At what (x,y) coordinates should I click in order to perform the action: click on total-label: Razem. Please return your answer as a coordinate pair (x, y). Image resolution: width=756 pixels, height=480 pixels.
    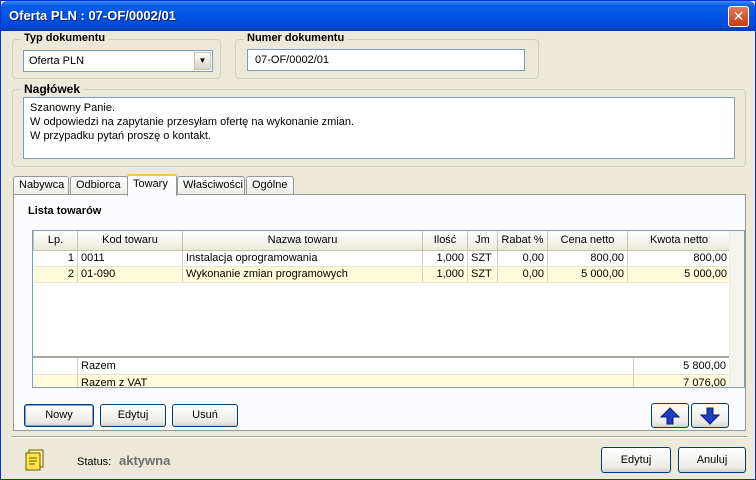
    Looking at the image, I should click on (98, 366).